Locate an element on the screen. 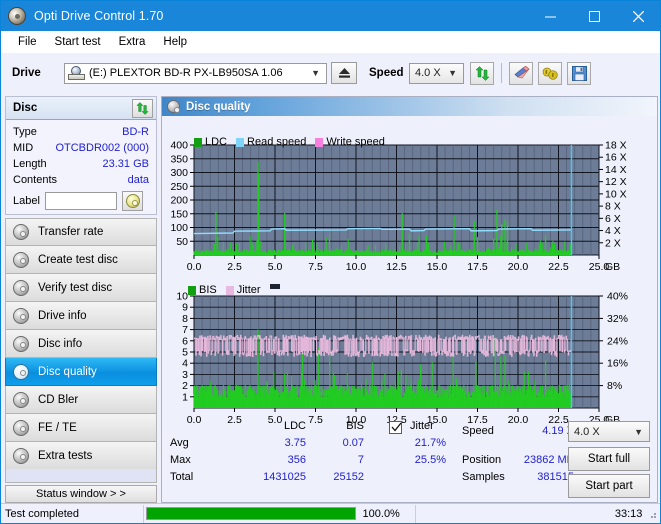  window-title: Opti Drive Control 1.70 is located at coordinates (99, 16).